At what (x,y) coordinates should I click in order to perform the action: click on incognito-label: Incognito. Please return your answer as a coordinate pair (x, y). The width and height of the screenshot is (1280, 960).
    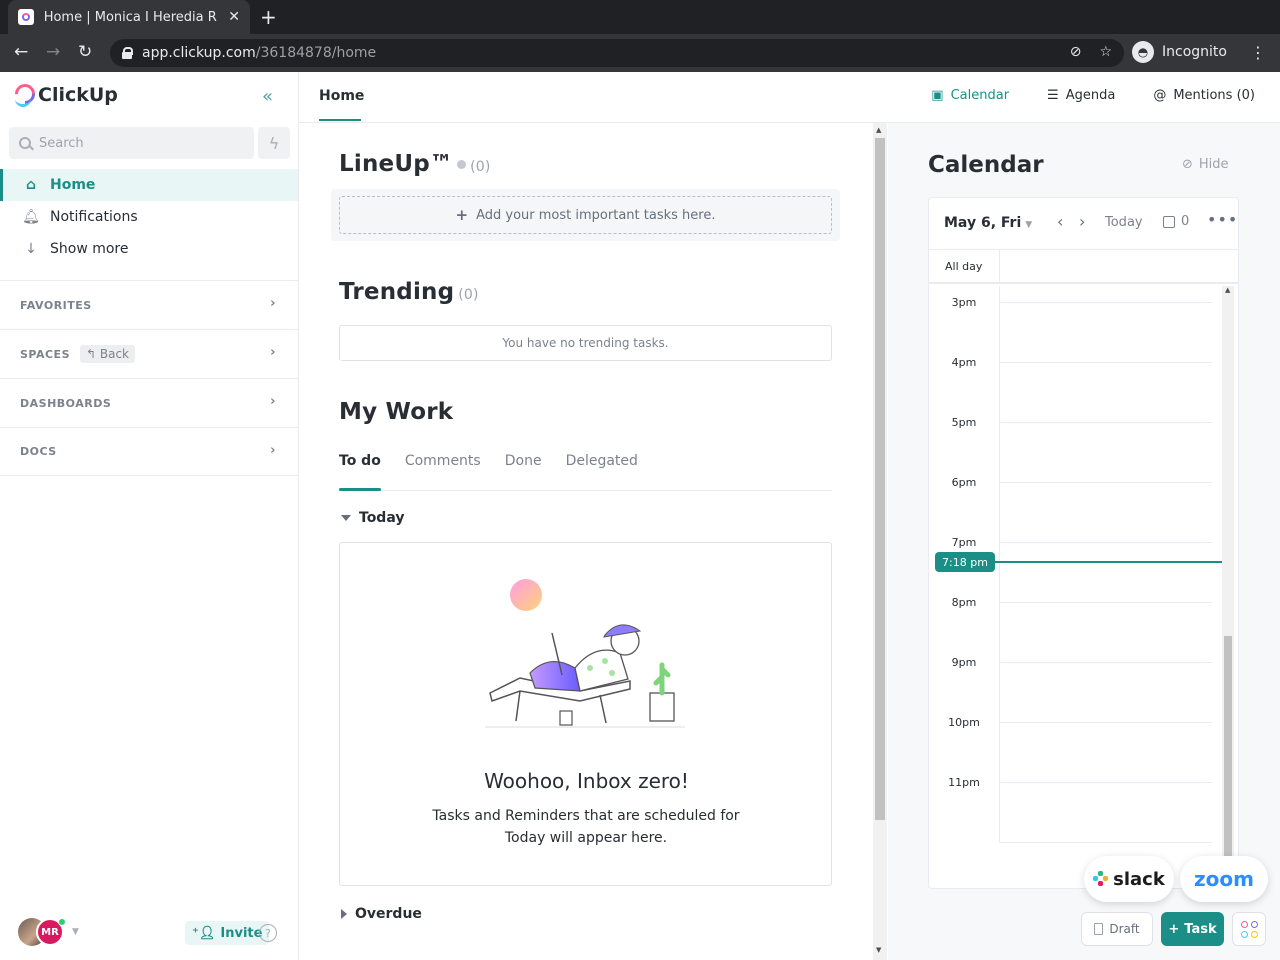
    Looking at the image, I should click on (1194, 52).